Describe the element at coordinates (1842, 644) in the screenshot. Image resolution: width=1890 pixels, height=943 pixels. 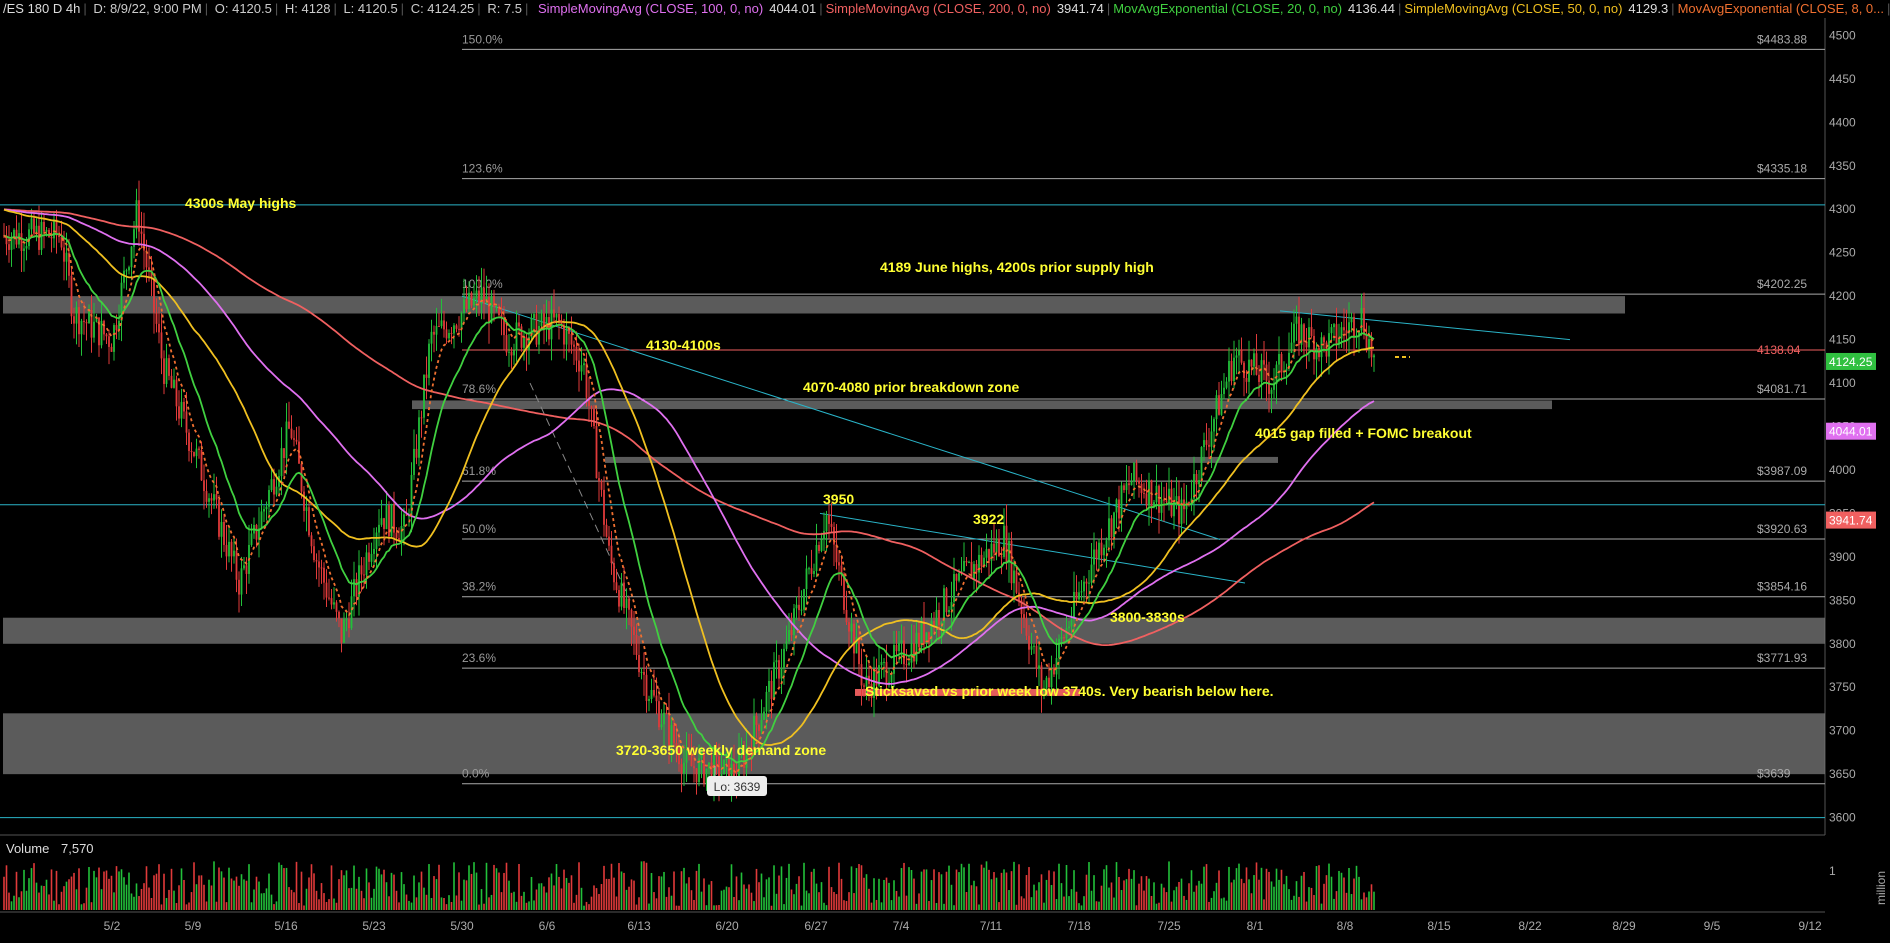
I see `price-tick-label: 3800` at that location.